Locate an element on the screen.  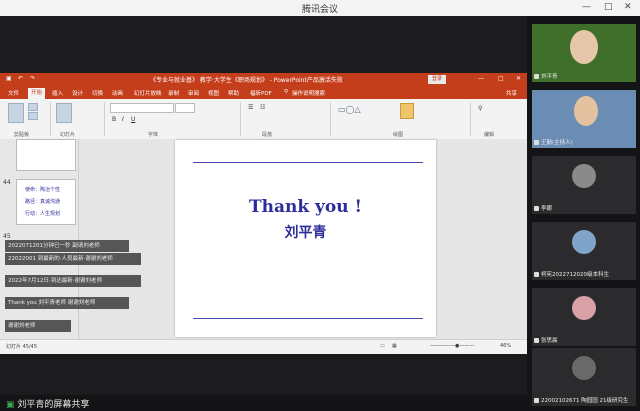
find-icon: ⚲ is located at coordinates (480, 108).